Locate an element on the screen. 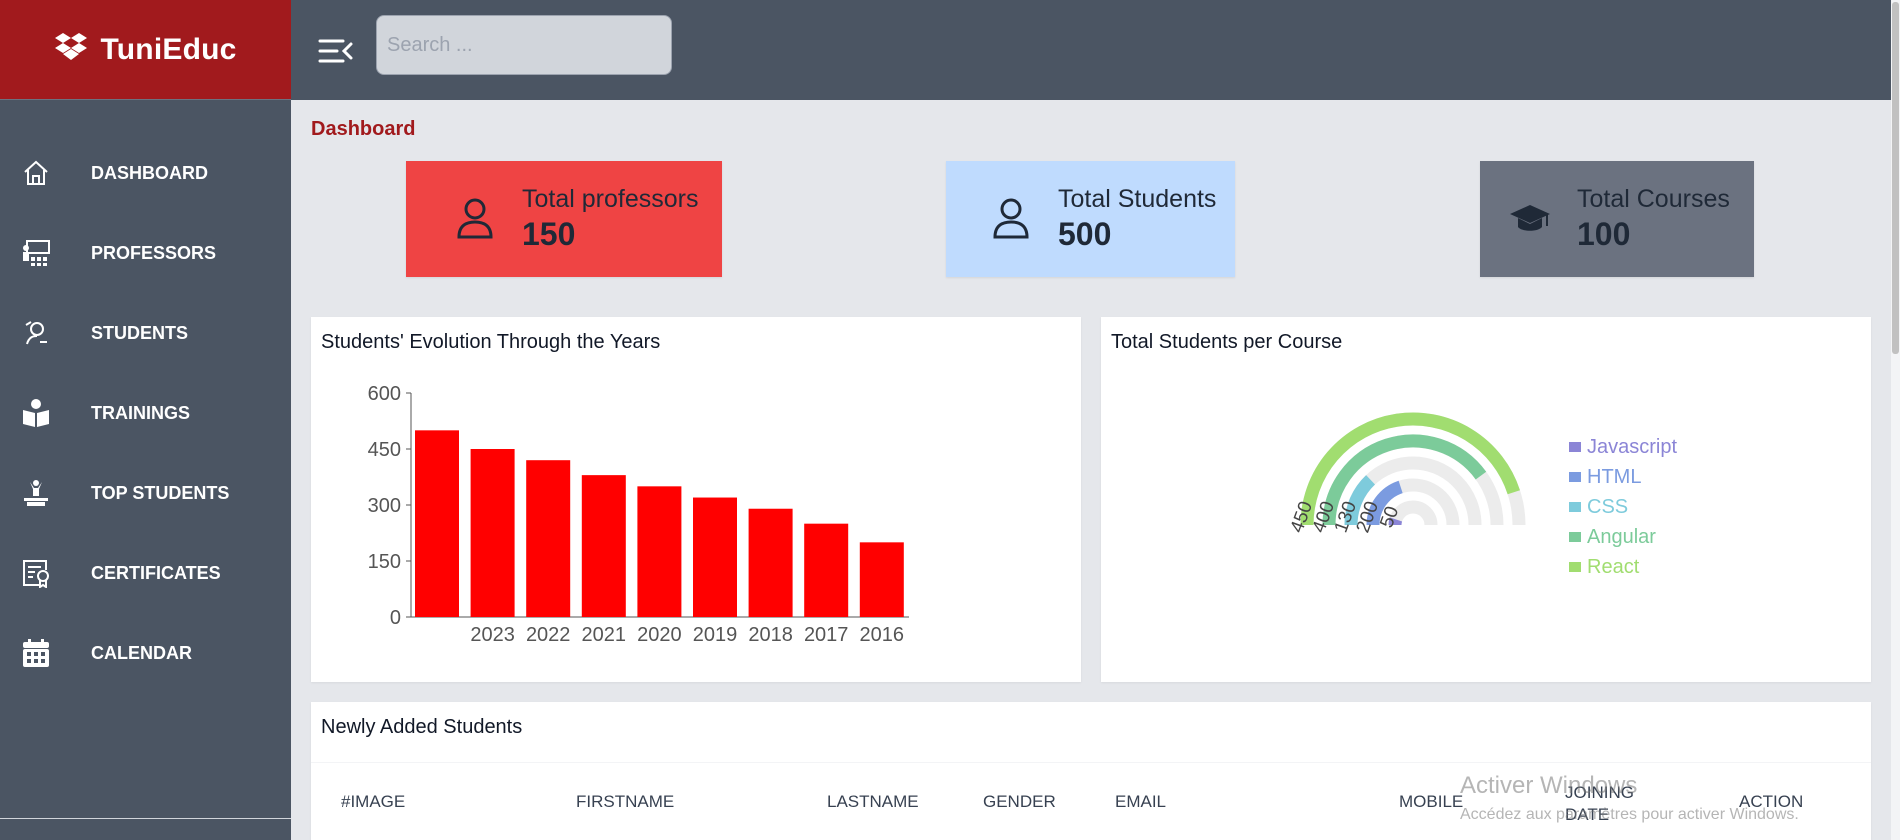  sidebar-item-dashboard: DASHBOARD is located at coordinates (145, 173).